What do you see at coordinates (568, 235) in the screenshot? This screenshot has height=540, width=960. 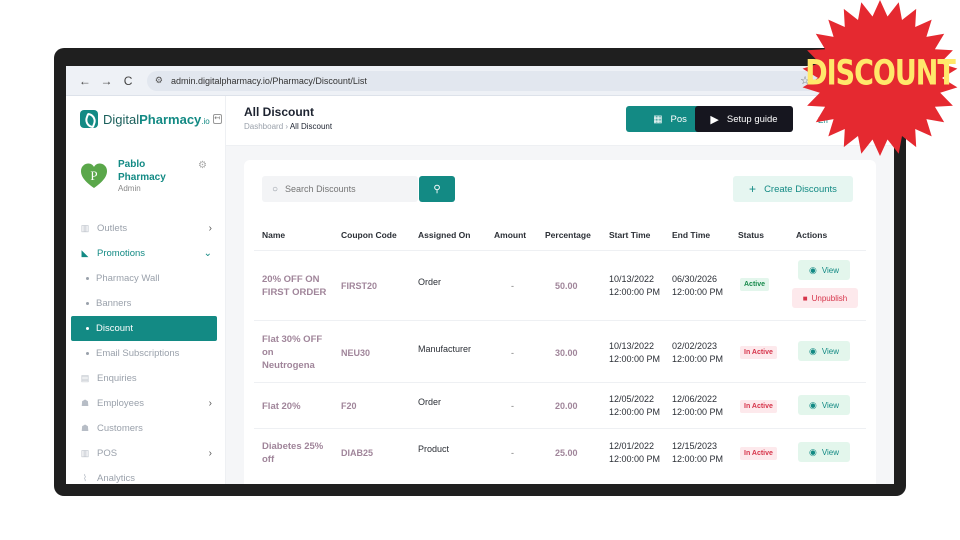 I see `column-header-percentage: Percentage` at bounding box center [568, 235].